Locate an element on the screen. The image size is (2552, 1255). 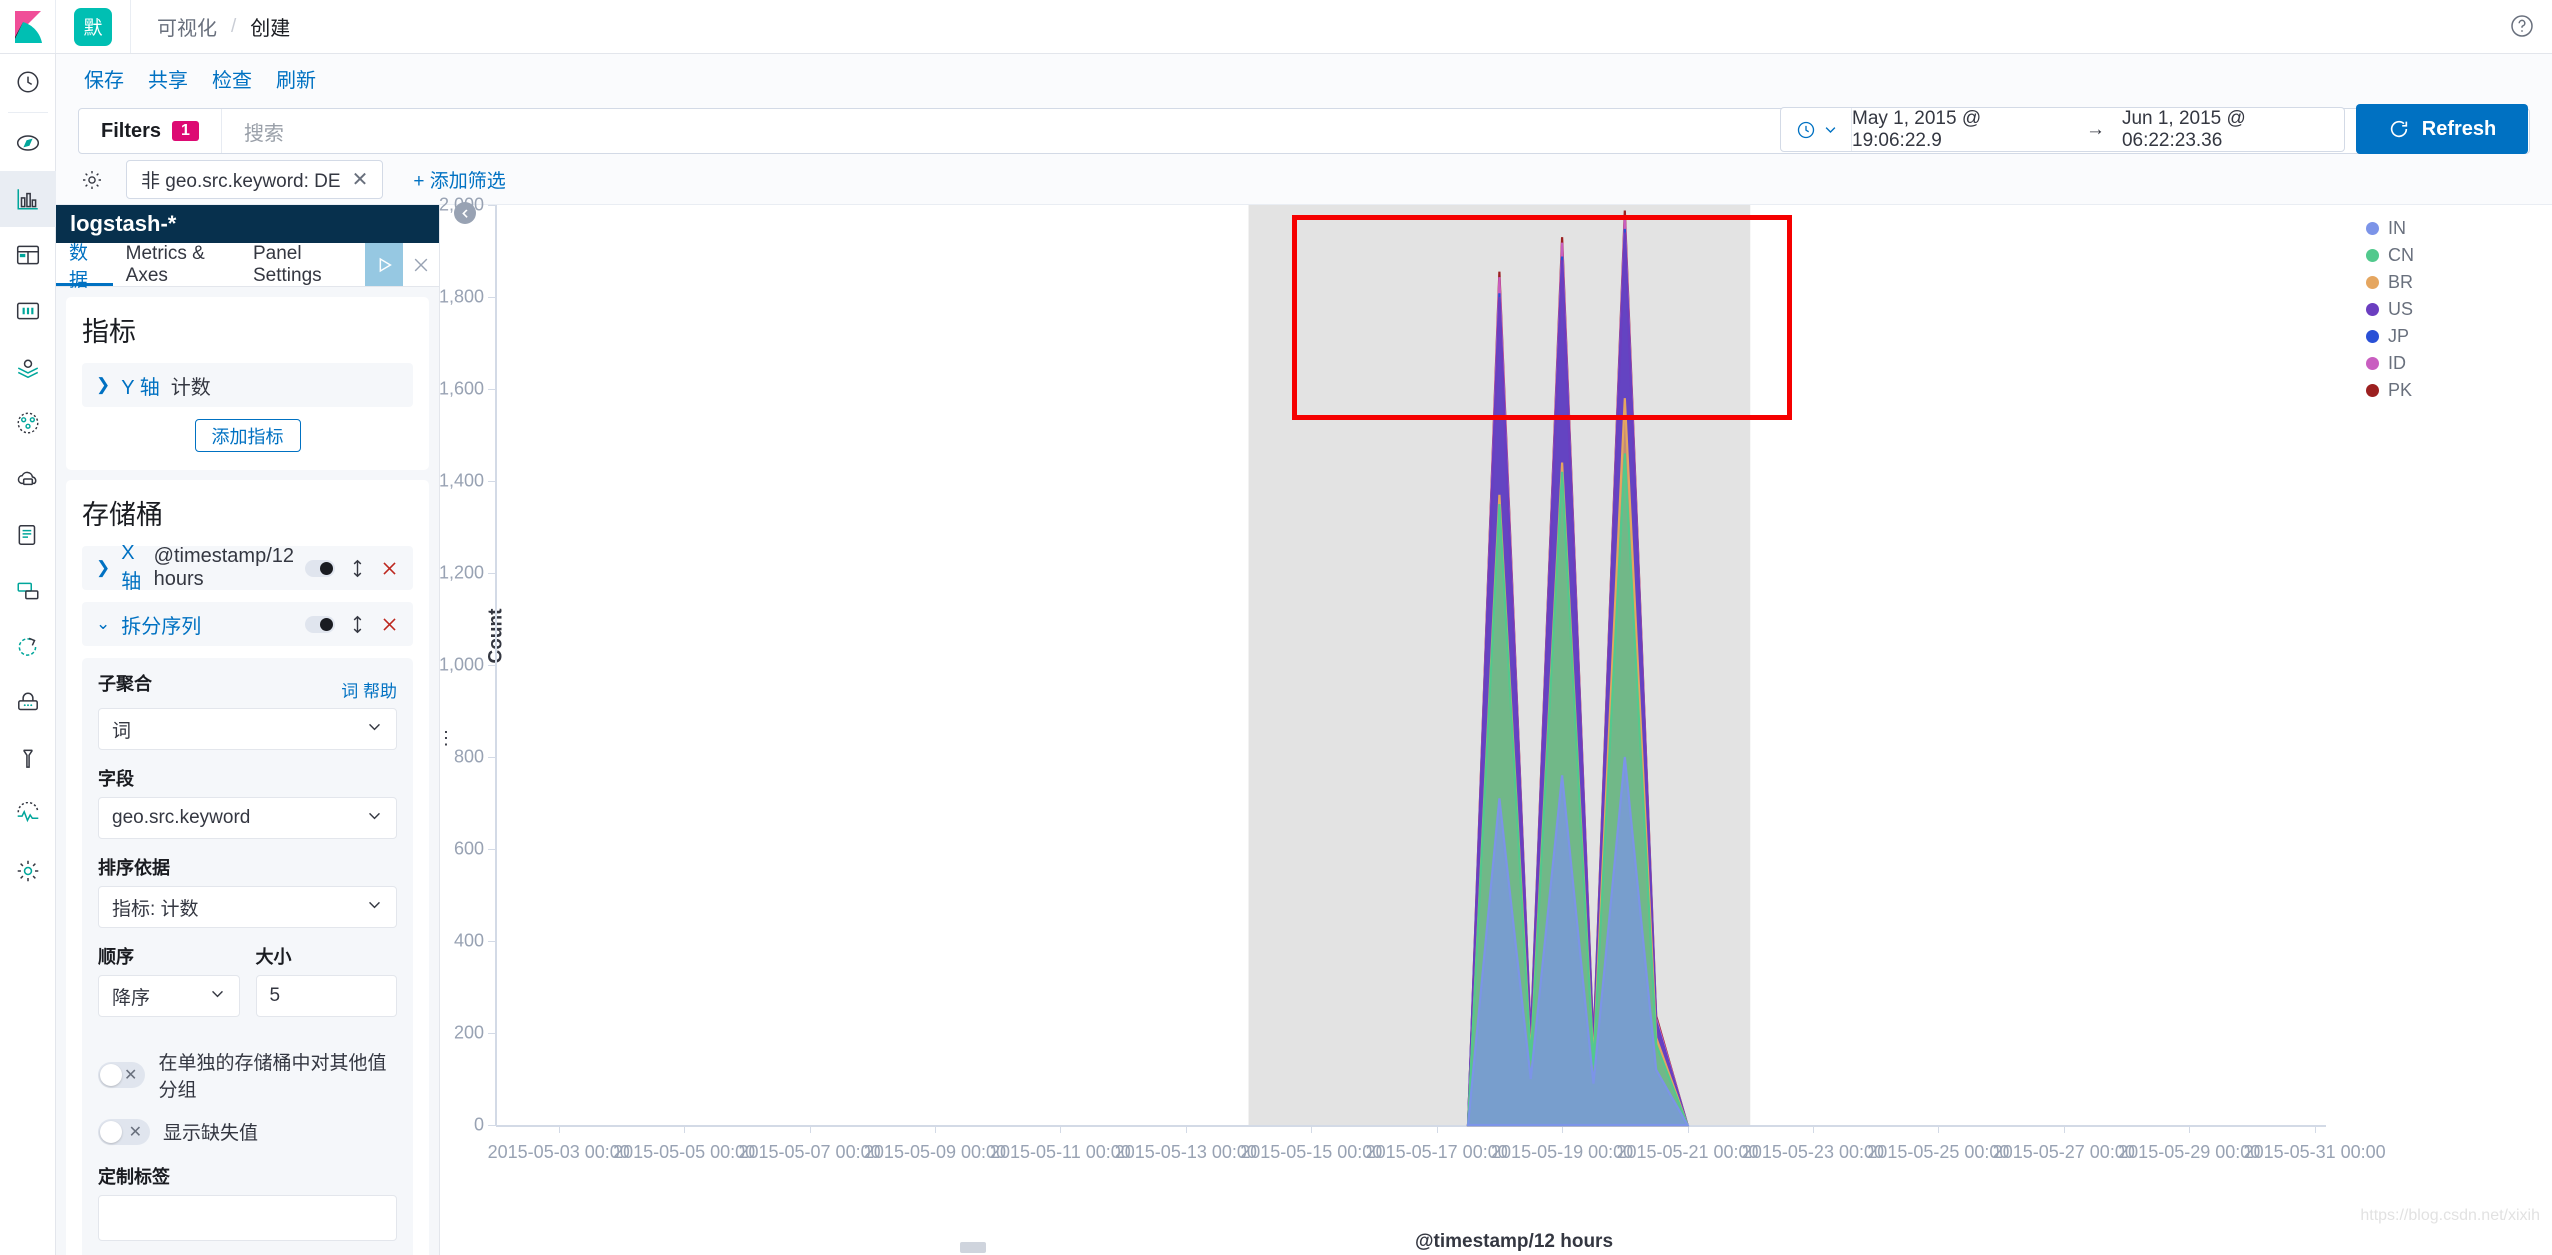
filter-pill-geo-src-de: 非 geo.src.keyword: DE ✕ is located at coordinates (255, 179).